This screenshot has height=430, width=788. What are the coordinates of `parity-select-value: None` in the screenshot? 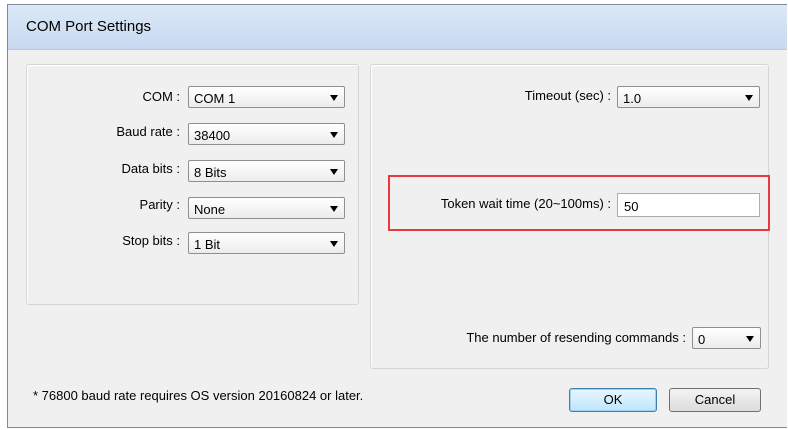 It's located at (210, 209).